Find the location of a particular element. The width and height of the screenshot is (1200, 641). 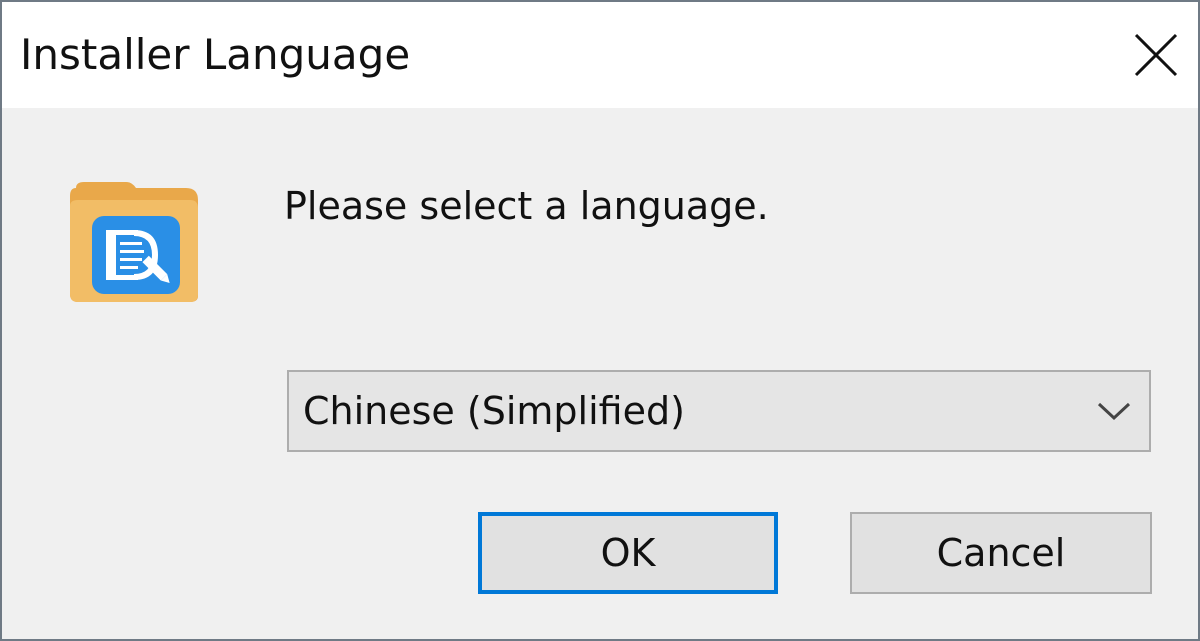

language-select-value: Chinese (Simplified) is located at coordinates (494, 411).